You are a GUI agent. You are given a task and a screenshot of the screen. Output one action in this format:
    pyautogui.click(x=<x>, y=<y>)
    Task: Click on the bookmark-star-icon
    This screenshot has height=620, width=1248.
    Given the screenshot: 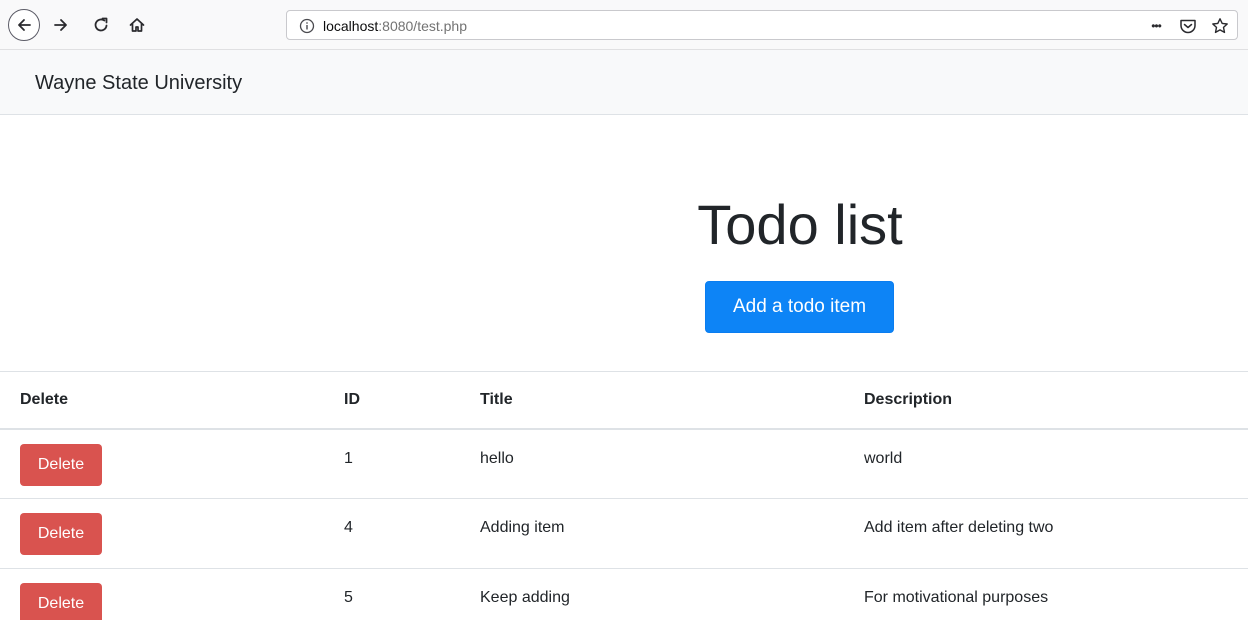 What is the action you would take?
    pyautogui.click(x=1220, y=26)
    